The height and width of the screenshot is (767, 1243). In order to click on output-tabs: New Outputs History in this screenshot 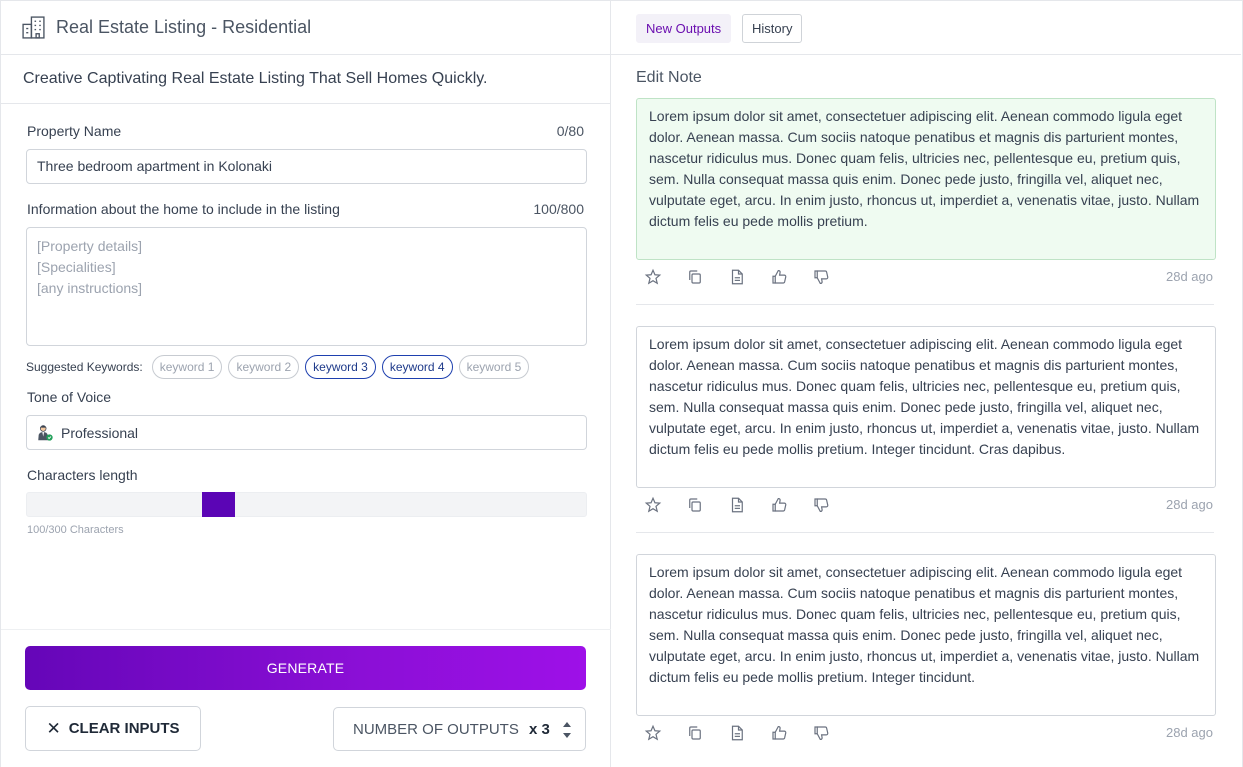, I will do `click(926, 28)`.